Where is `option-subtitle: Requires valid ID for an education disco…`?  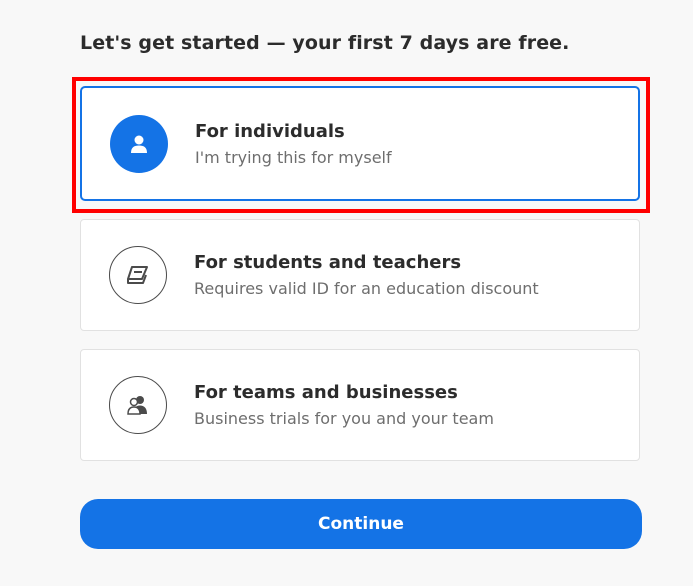 option-subtitle: Requires valid ID for an education disco… is located at coordinates (366, 288).